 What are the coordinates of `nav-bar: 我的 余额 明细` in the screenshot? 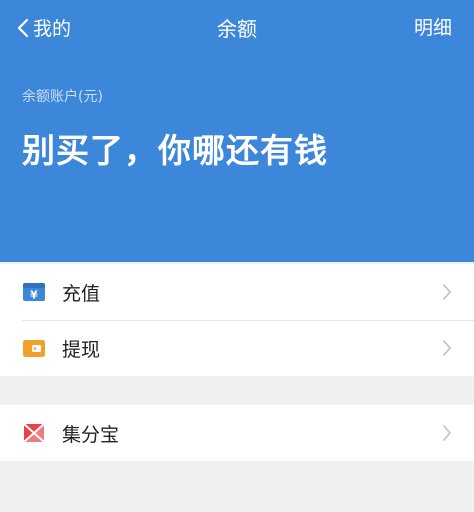 It's located at (237, 26).